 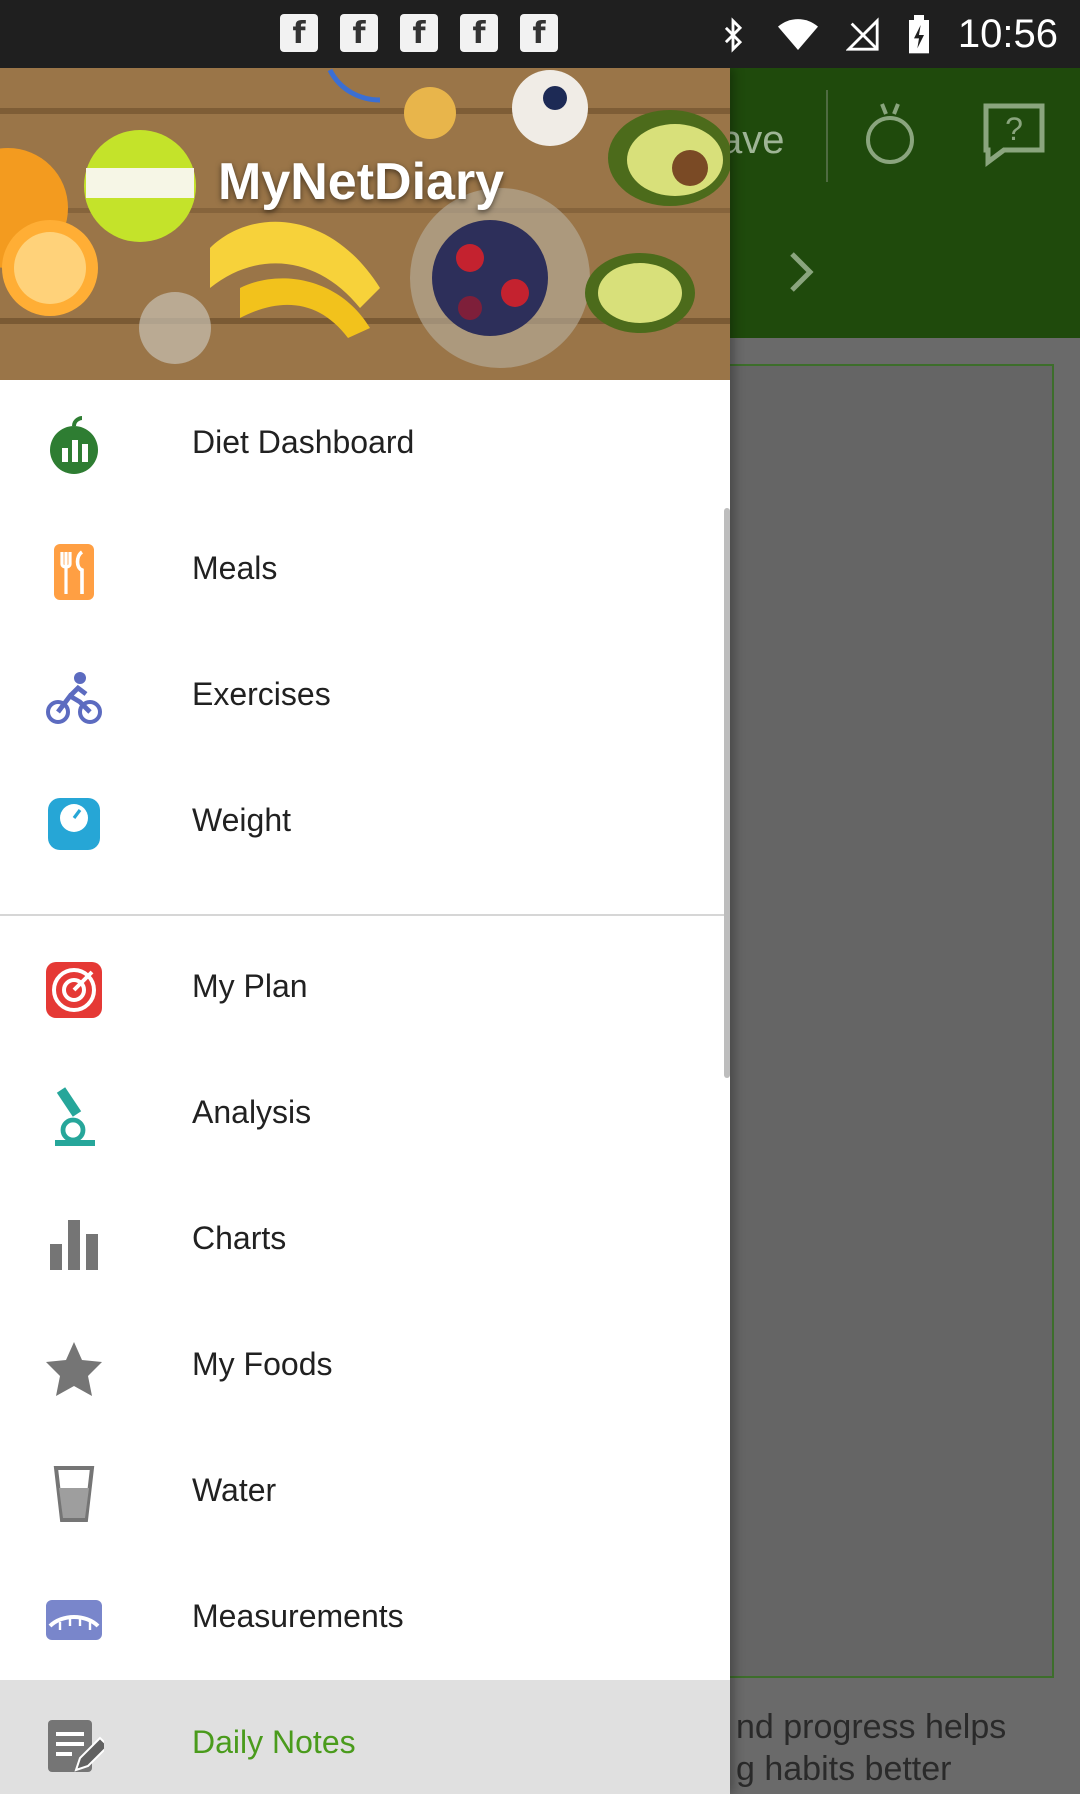 I want to click on menu-item-label: Meals, so click(x=235, y=568).